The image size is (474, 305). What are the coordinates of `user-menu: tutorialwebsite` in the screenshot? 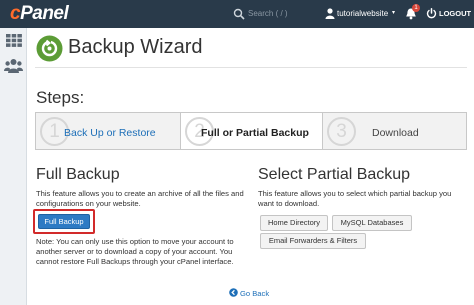 It's located at (362, 13).